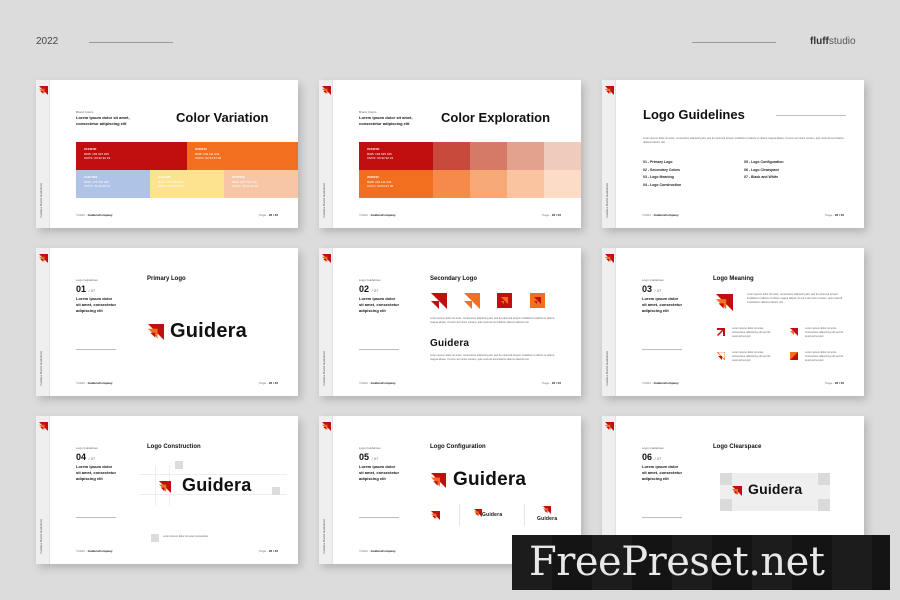 This screenshot has width=900, height=600. What do you see at coordinates (86, 457) in the screenshot?
I see `section-number: 04 / 07` at bounding box center [86, 457].